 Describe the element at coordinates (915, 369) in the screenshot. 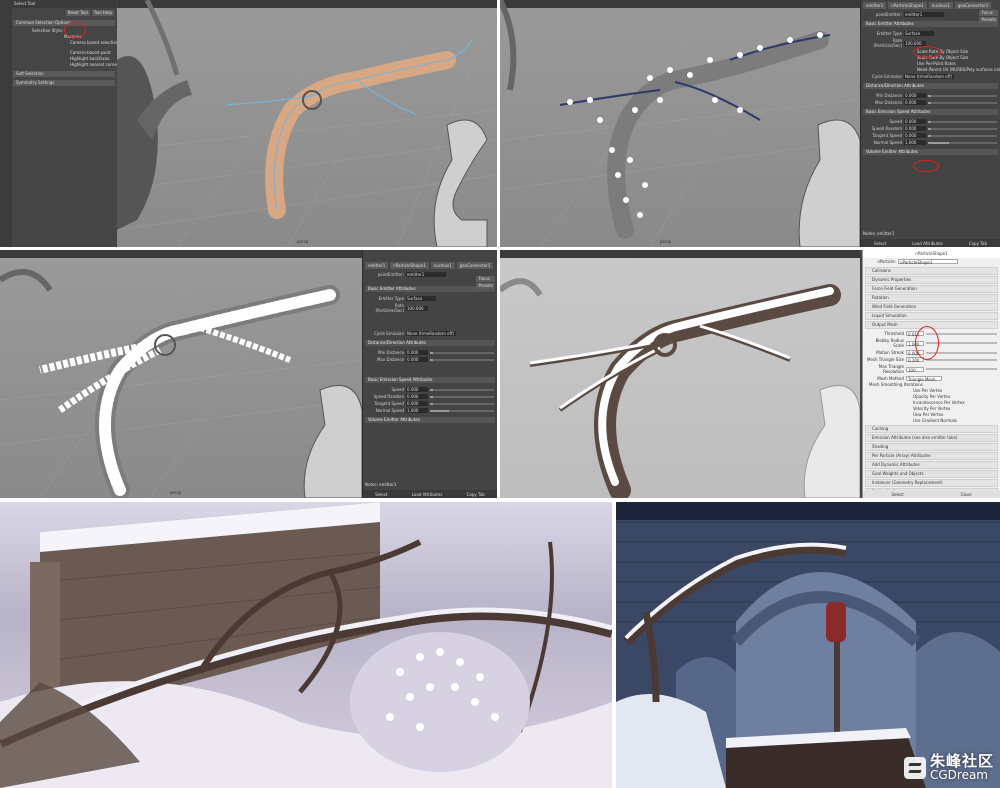

I see `output-mesh-field: 100` at that location.